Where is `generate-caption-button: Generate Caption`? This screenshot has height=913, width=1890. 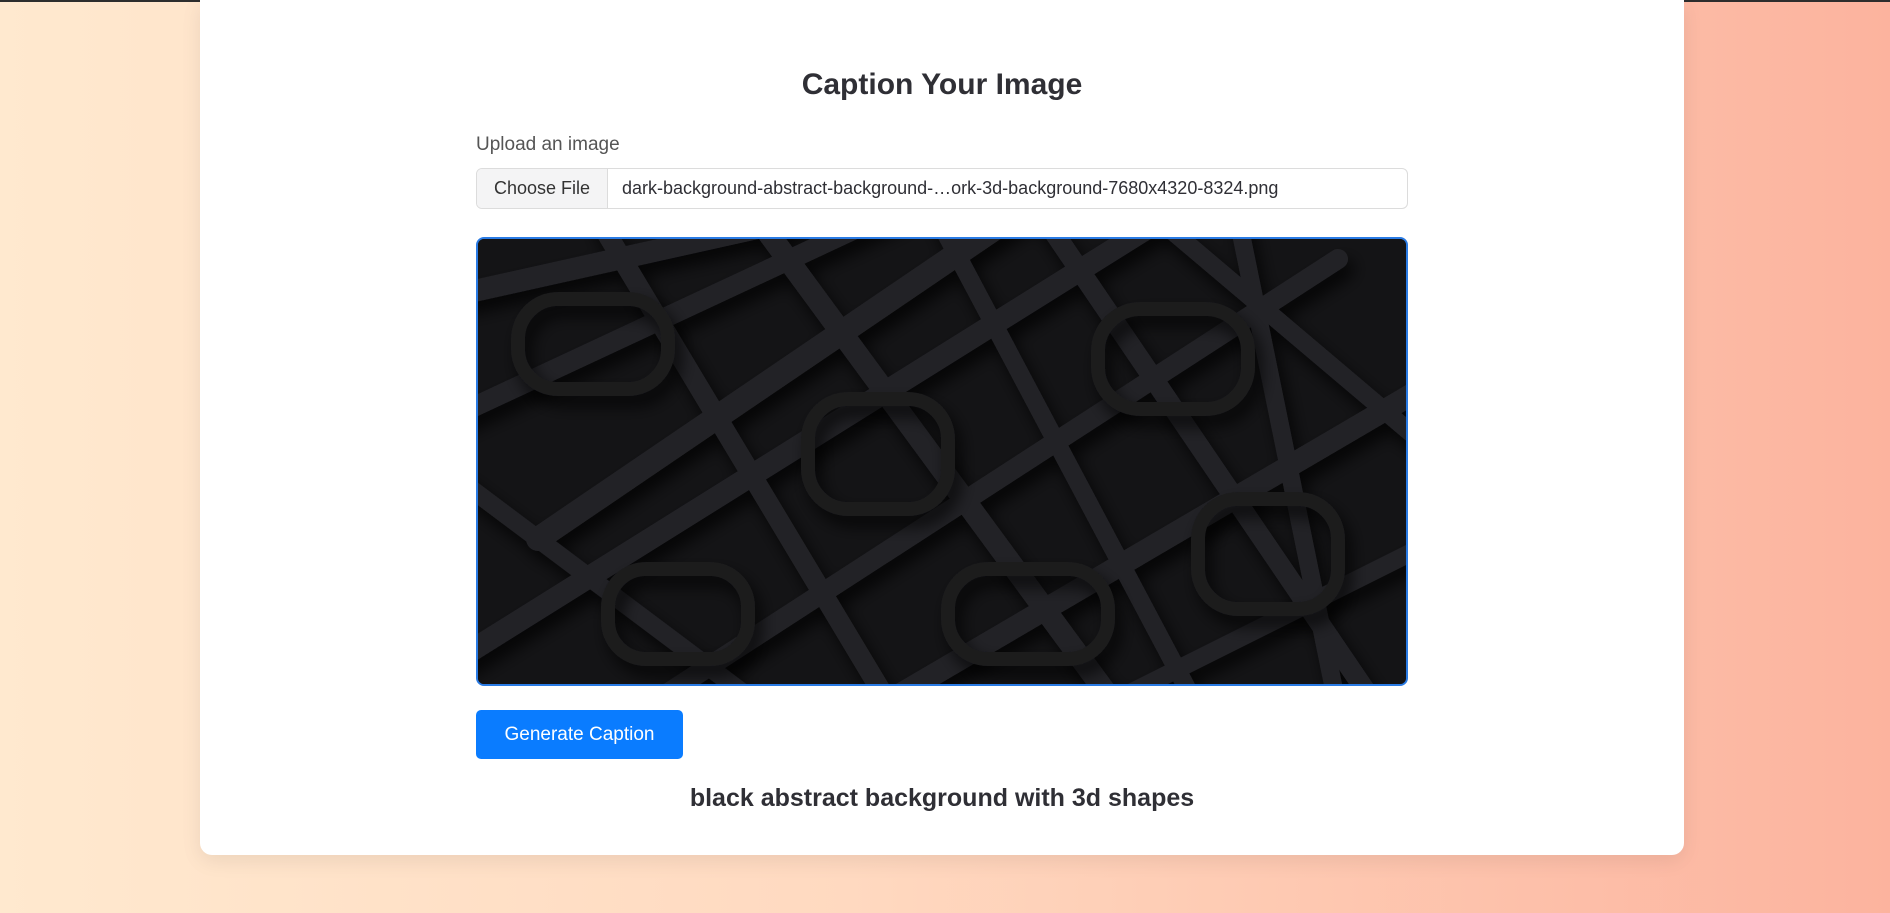
generate-caption-button: Generate Caption is located at coordinates (579, 734).